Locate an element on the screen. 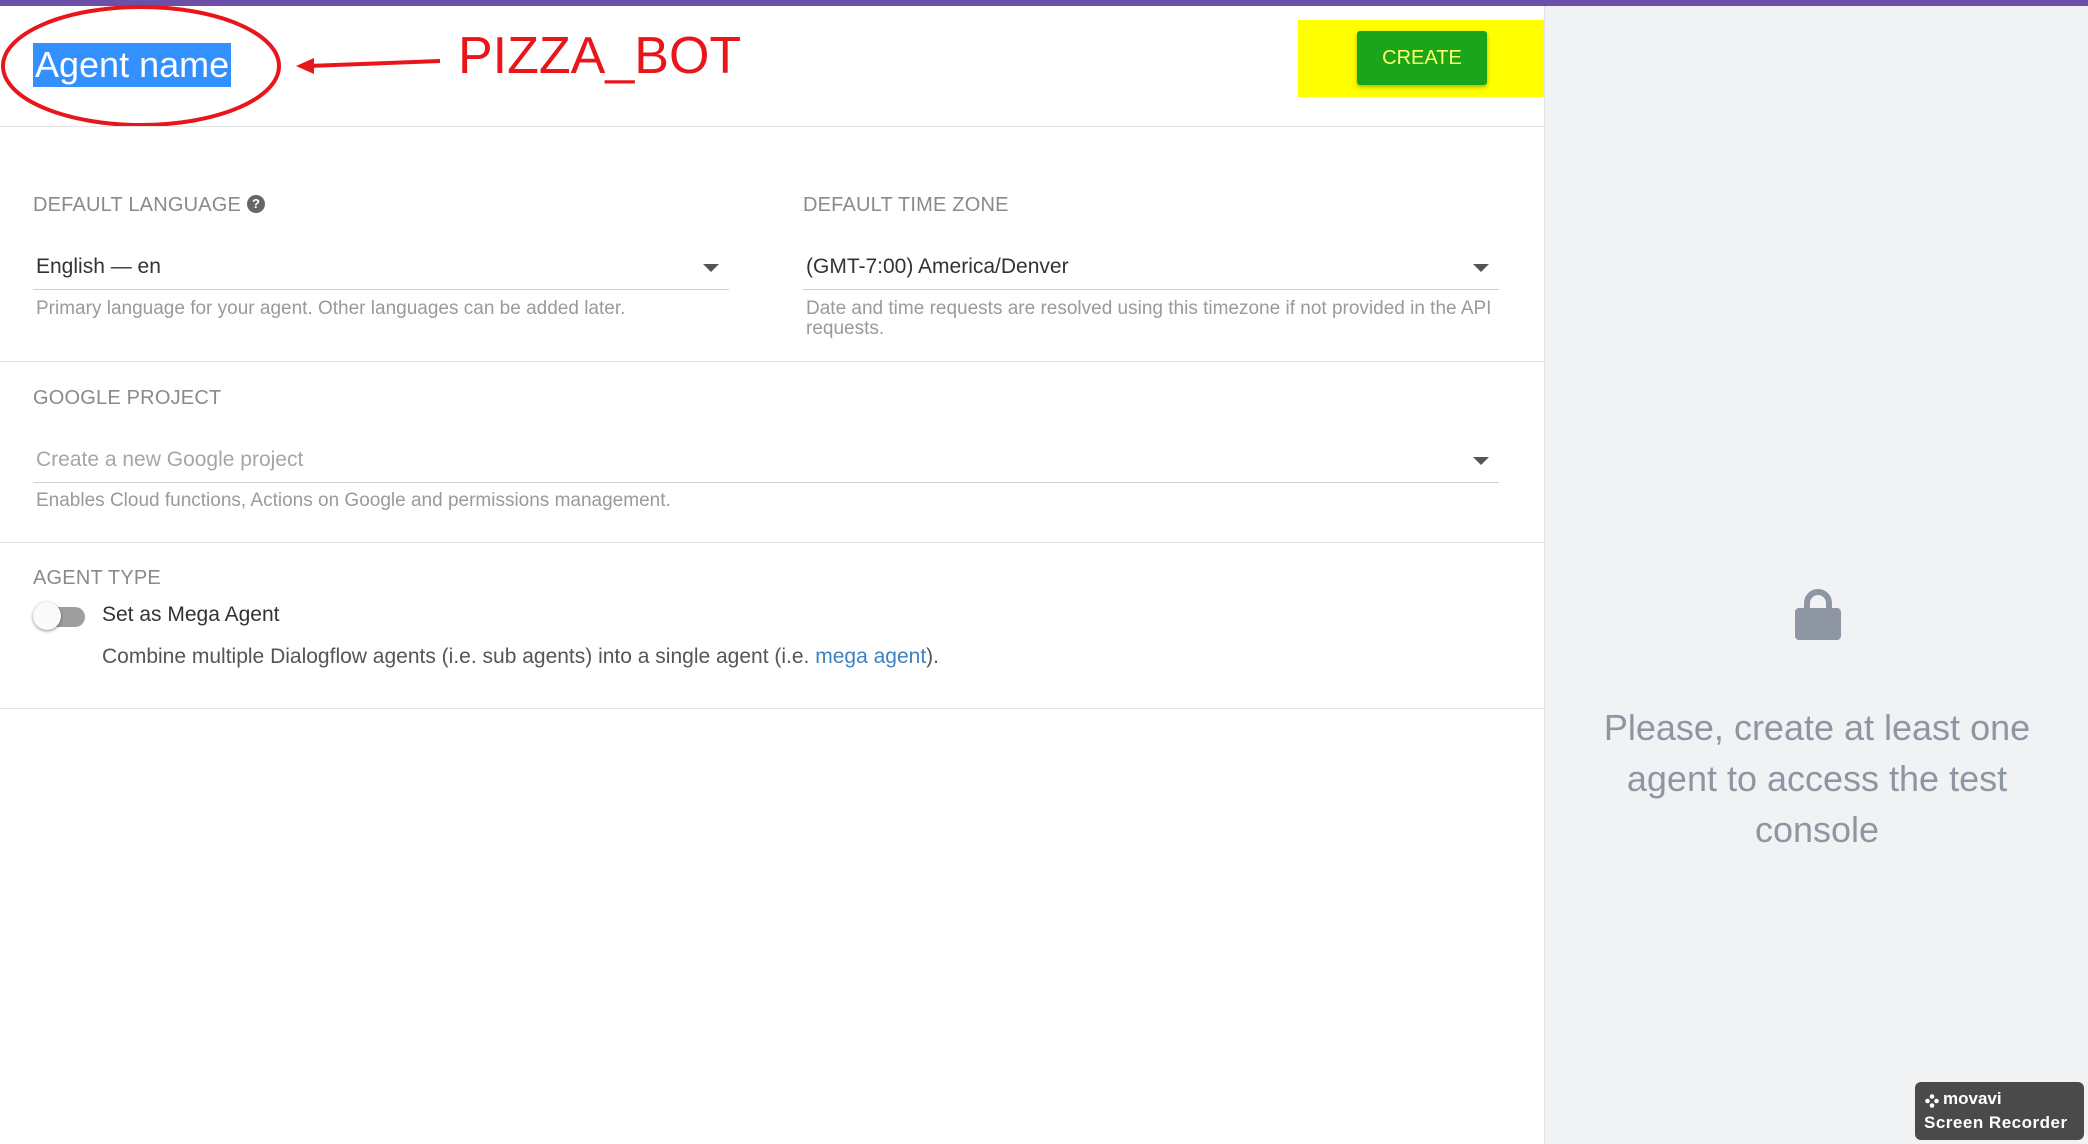 Image resolution: width=2088 pixels, height=1144 pixels. movavi-logo-icon is located at coordinates (1932, 1101).